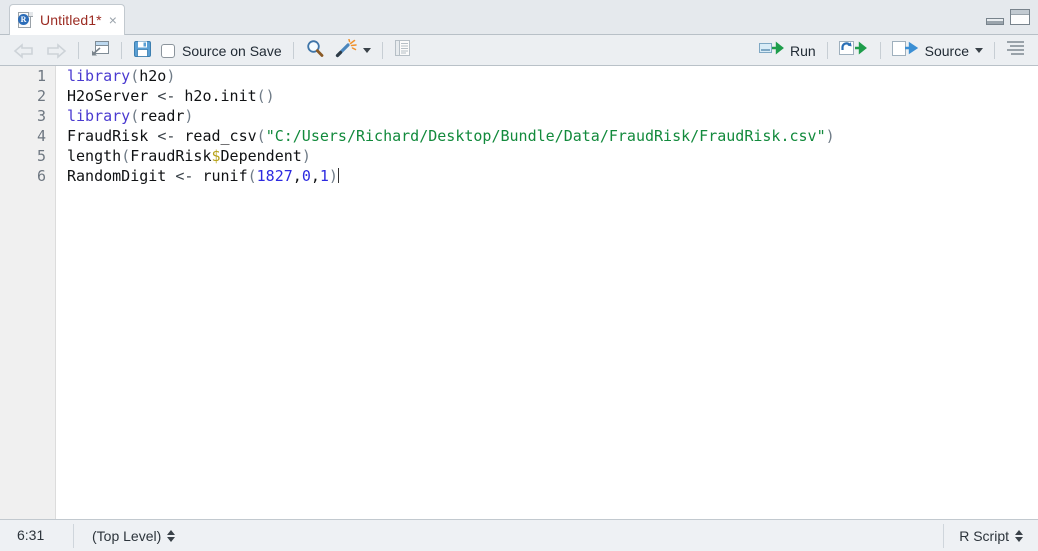 This screenshot has height=551, width=1038. Describe the element at coordinates (552, 116) in the screenshot. I see `code-line: library(readr)` at that location.